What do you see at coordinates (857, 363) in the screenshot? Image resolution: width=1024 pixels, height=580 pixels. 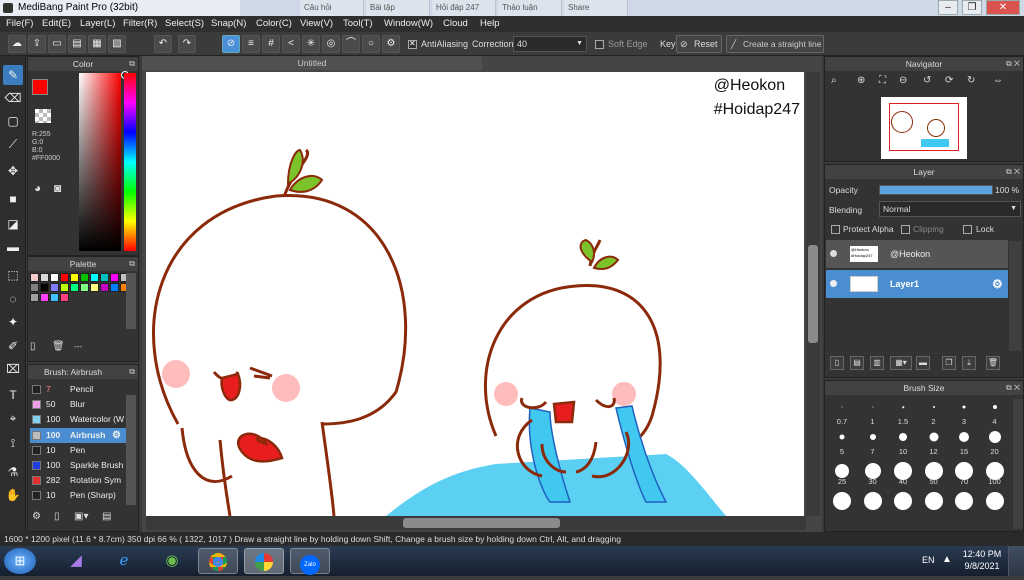 I see `new-halftone-layer-icon: ▤` at bounding box center [857, 363].